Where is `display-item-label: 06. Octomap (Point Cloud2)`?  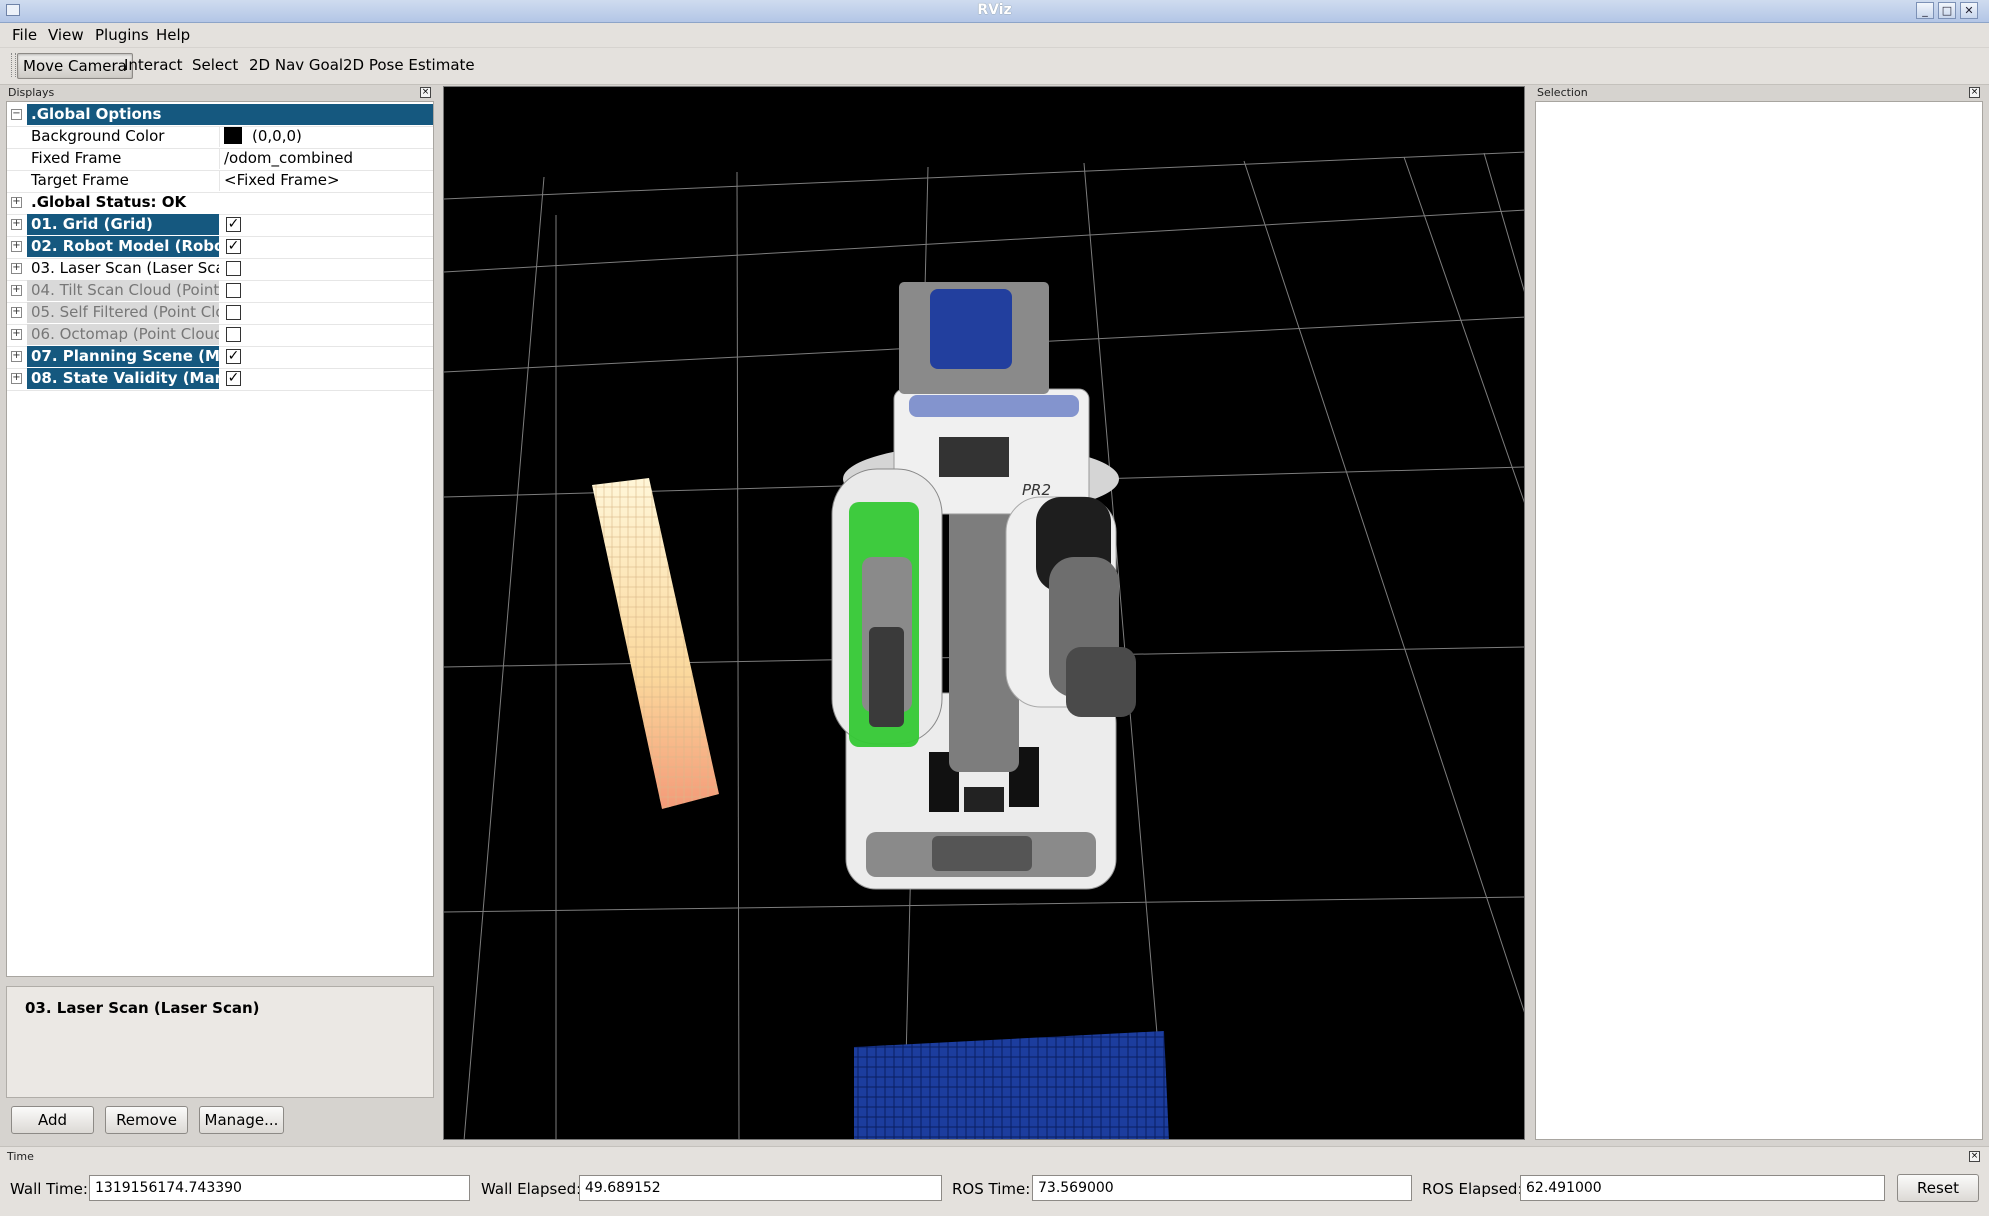
display-item-label: 06. Octomap (Point Cloud2) is located at coordinates (123, 334).